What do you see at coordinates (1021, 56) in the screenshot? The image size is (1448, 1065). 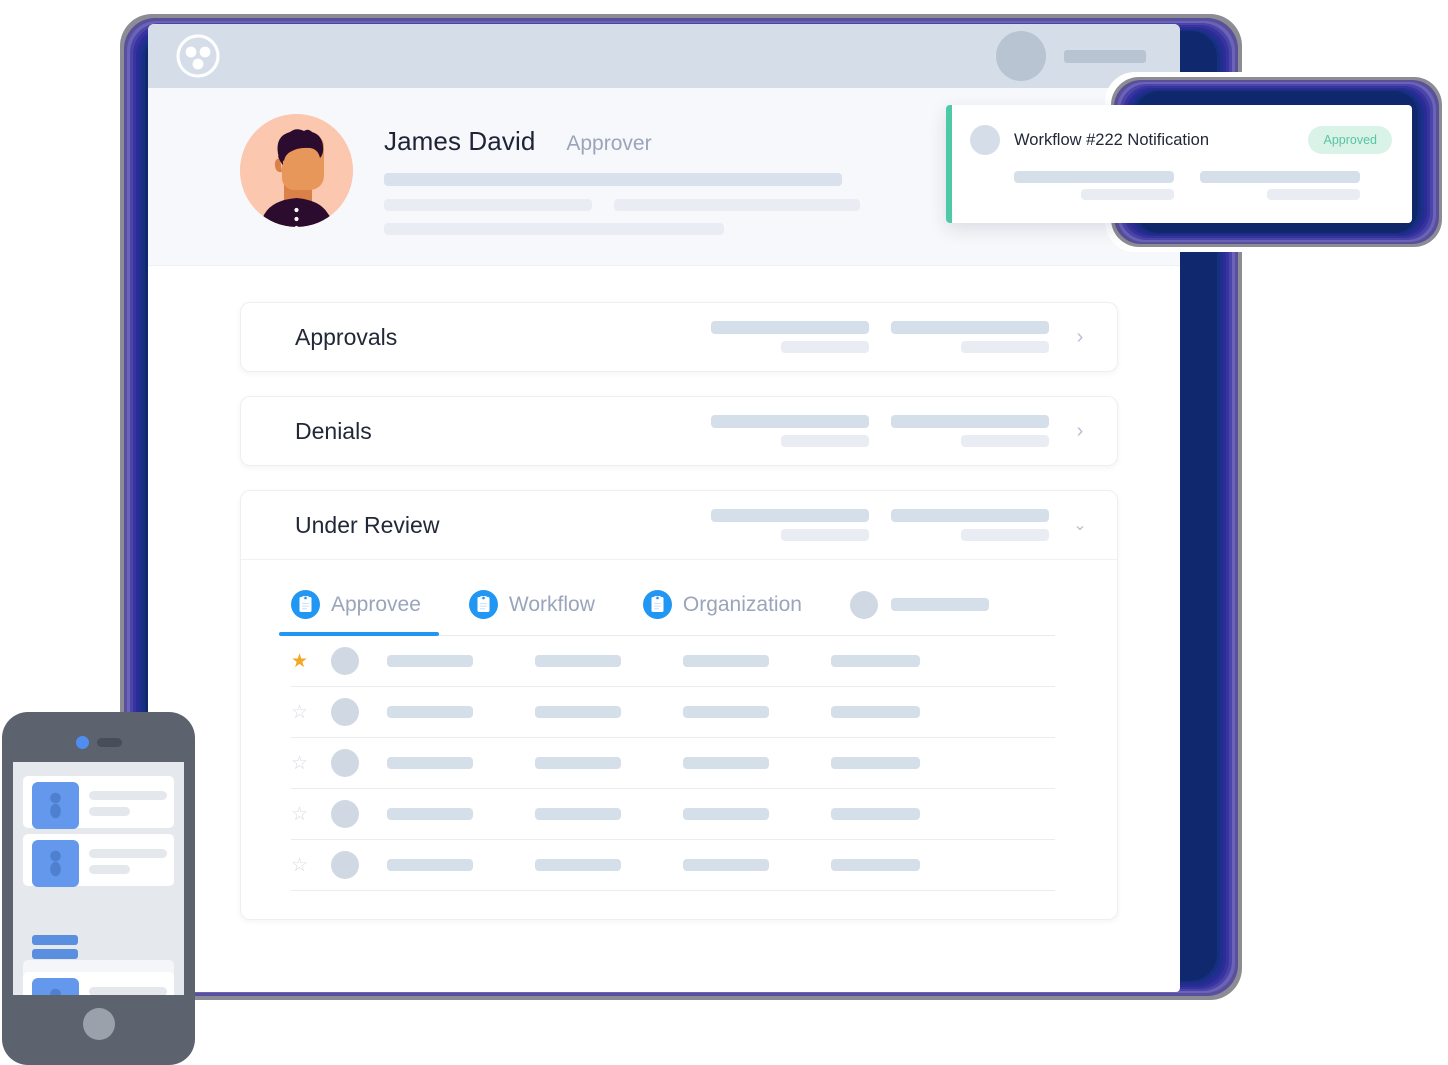 I see `topbar-avatar` at bounding box center [1021, 56].